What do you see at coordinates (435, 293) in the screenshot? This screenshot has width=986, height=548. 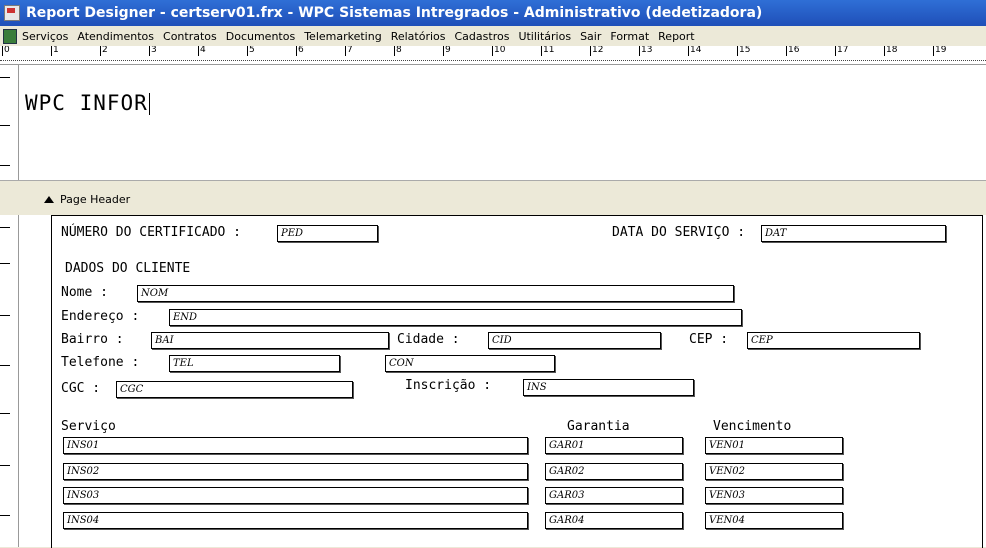 I see `nome-field: NOM` at bounding box center [435, 293].